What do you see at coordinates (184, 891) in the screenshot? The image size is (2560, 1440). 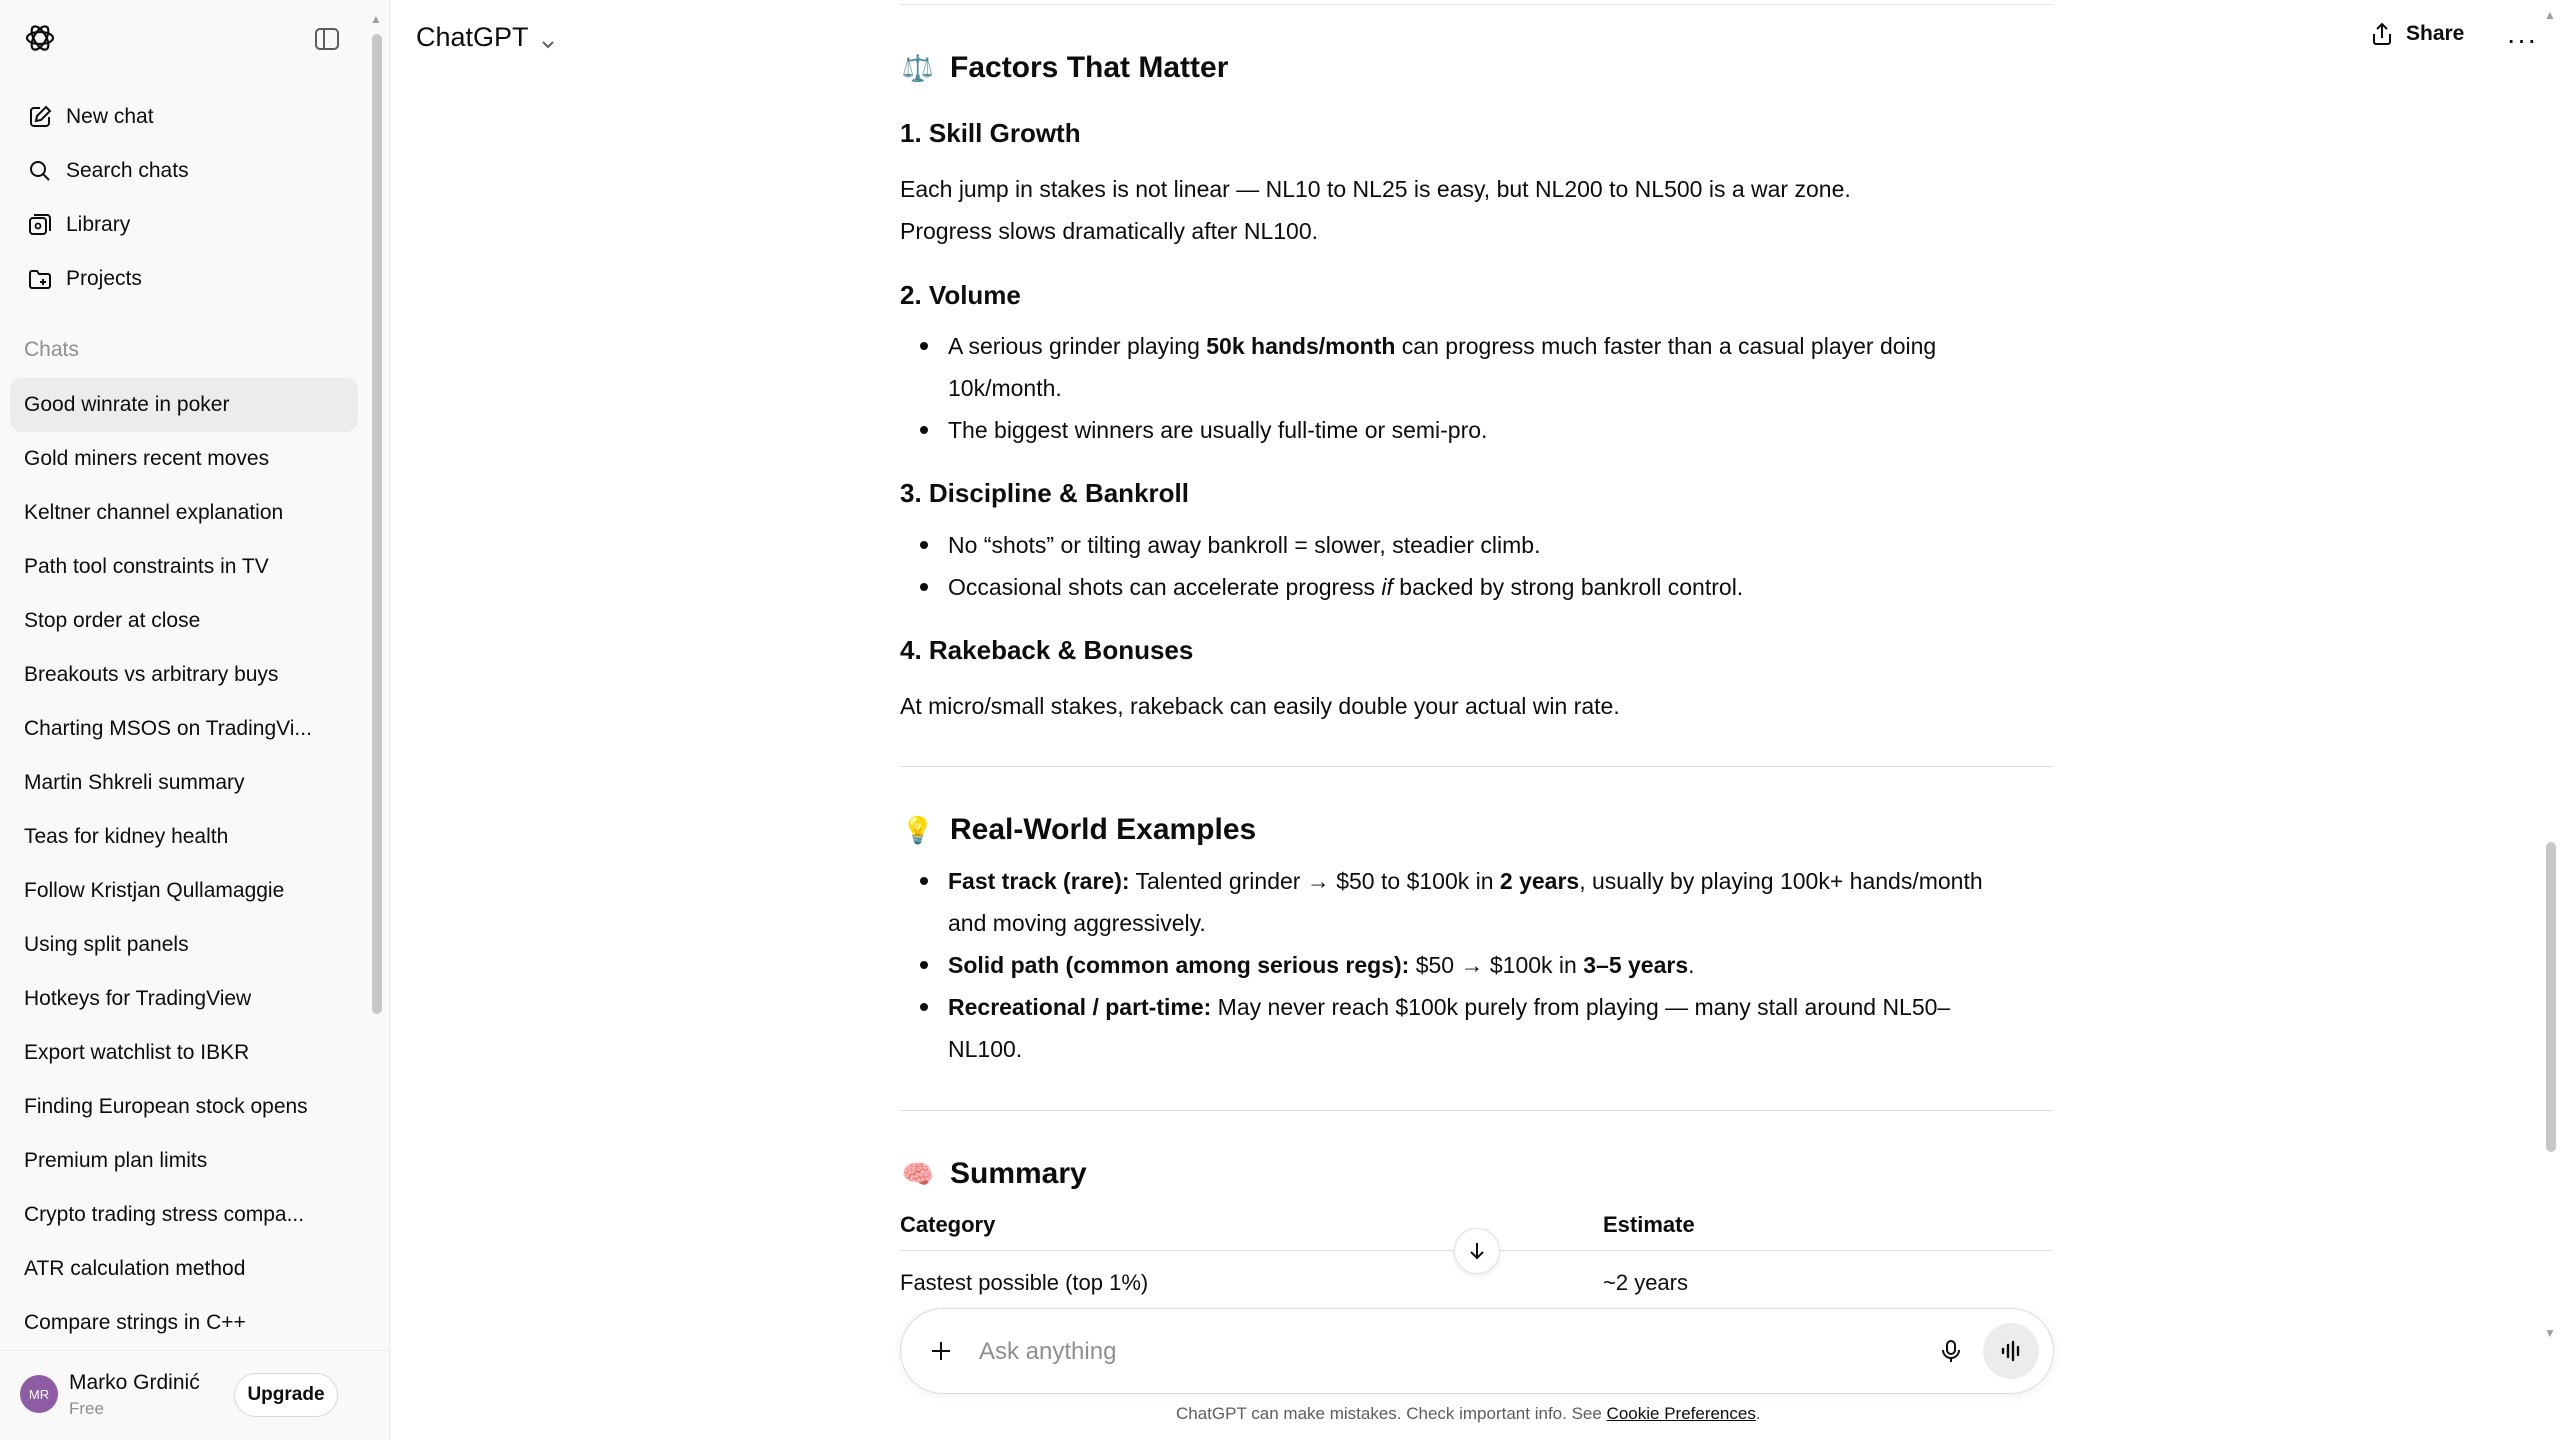 I see `chat-item: Follow Kristjan Qullamaggie` at bounding box center [184, 891].